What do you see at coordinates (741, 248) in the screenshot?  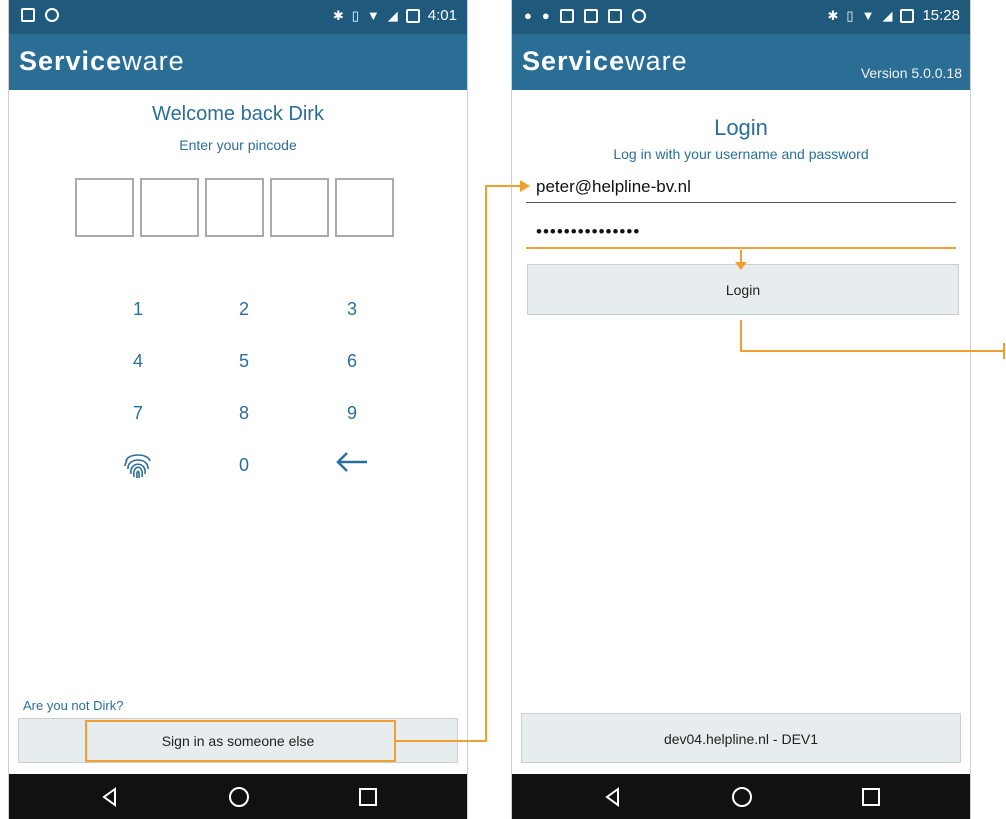 I see `password-underline` at bounding box center [741, 248].